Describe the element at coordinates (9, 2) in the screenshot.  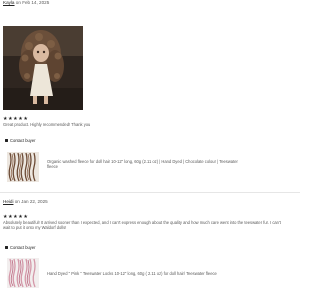
I see `reviewer-name-link: Kayla` at that location.